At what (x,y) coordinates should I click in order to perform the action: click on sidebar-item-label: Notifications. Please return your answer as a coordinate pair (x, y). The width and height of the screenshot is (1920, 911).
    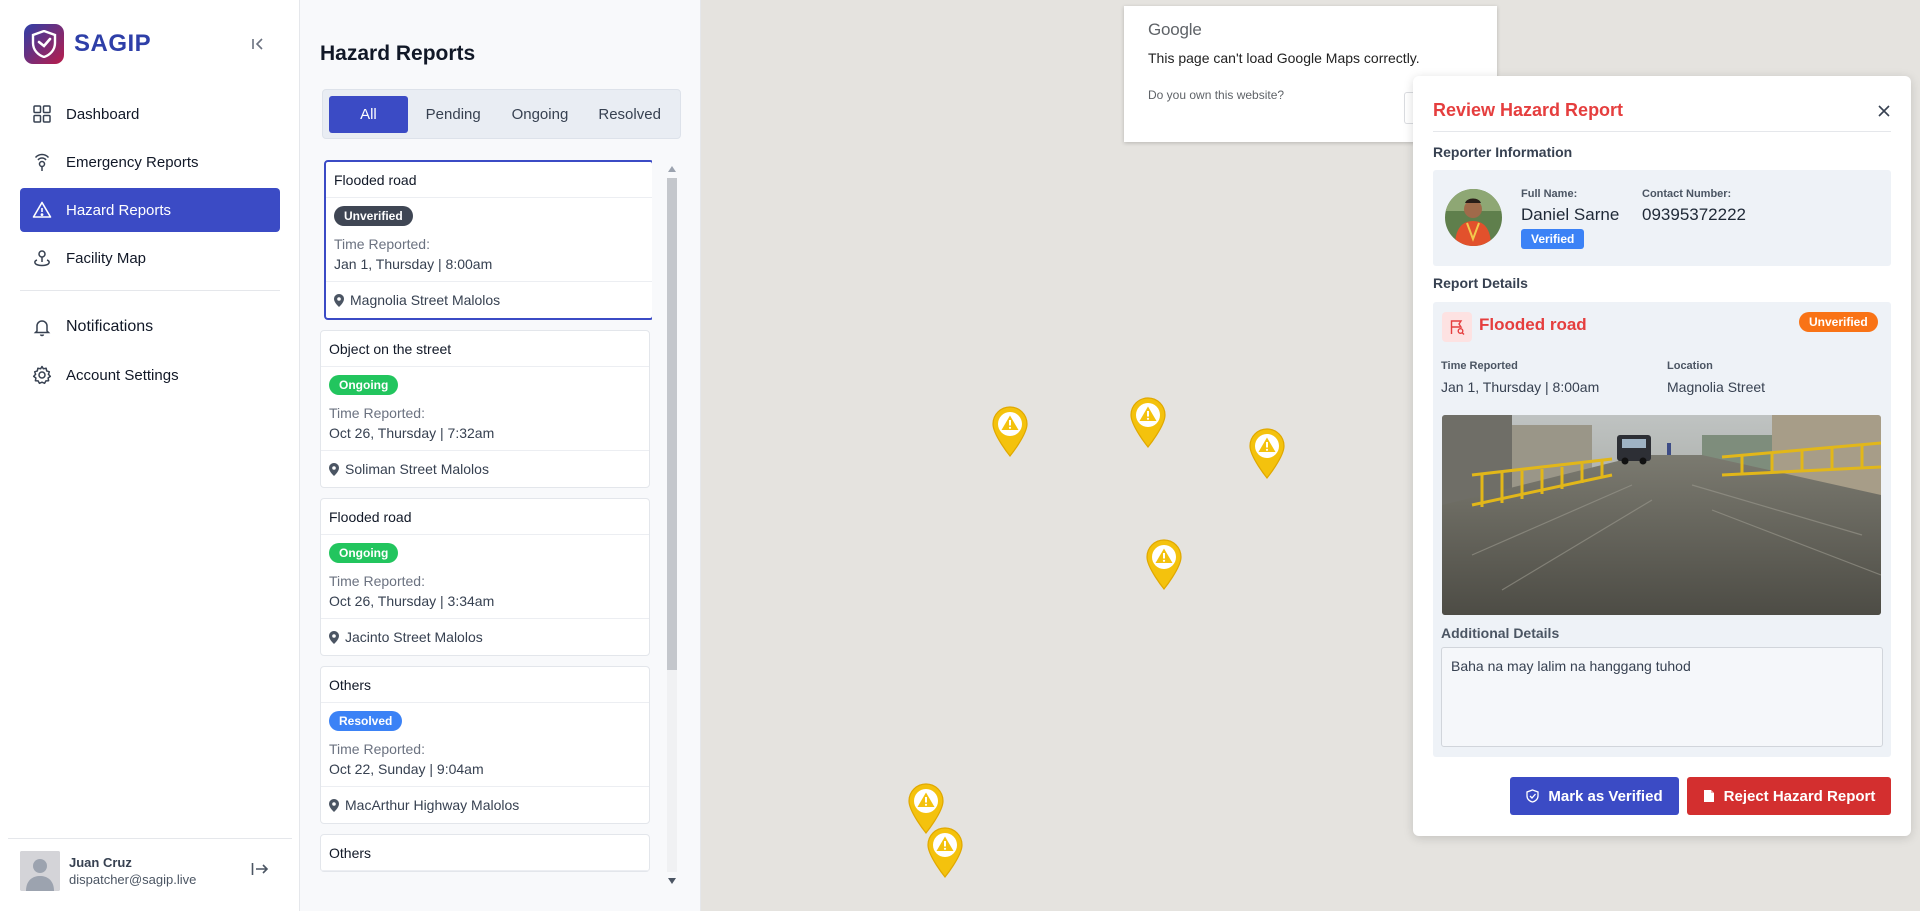
    Looking at the image, I should click on (110, 326).